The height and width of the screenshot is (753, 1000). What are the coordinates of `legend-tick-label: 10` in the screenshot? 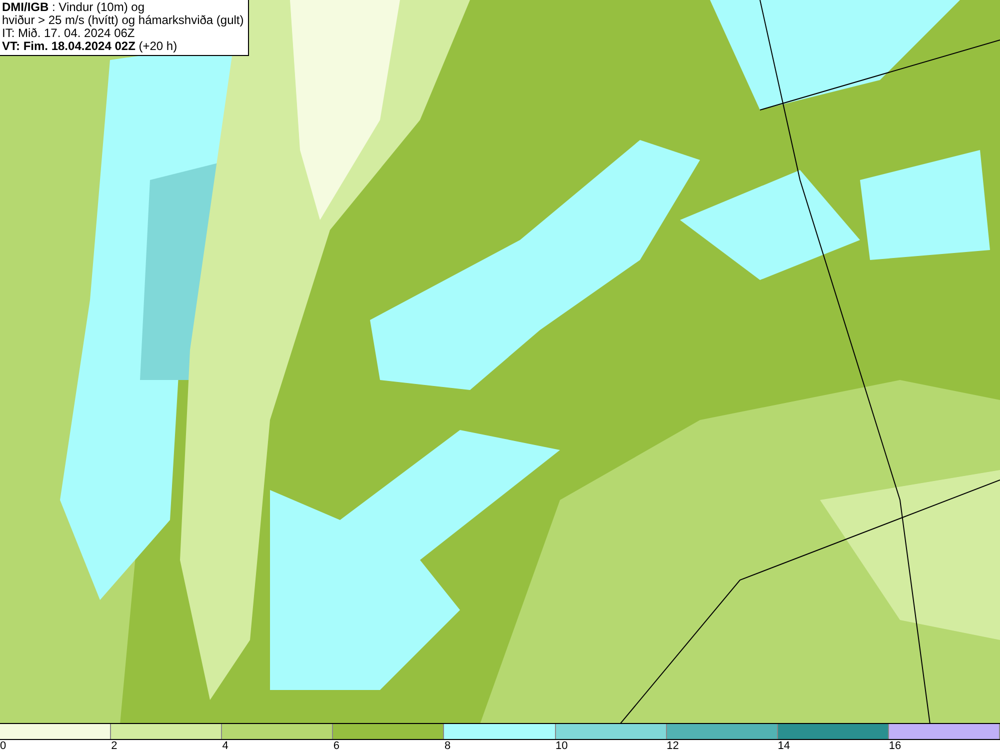 It's located at (562, 746).